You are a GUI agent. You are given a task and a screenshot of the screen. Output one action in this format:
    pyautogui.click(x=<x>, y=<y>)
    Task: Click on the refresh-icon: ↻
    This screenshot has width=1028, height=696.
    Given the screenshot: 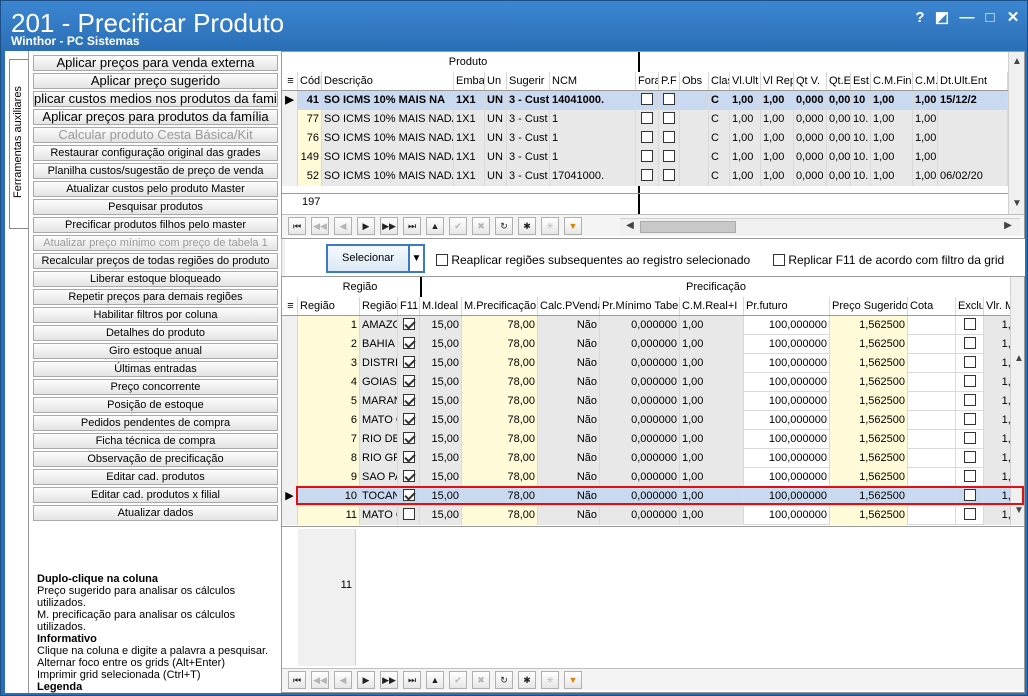 What is the action you would take?
    pyautogui.click(x=504, y=226)
    